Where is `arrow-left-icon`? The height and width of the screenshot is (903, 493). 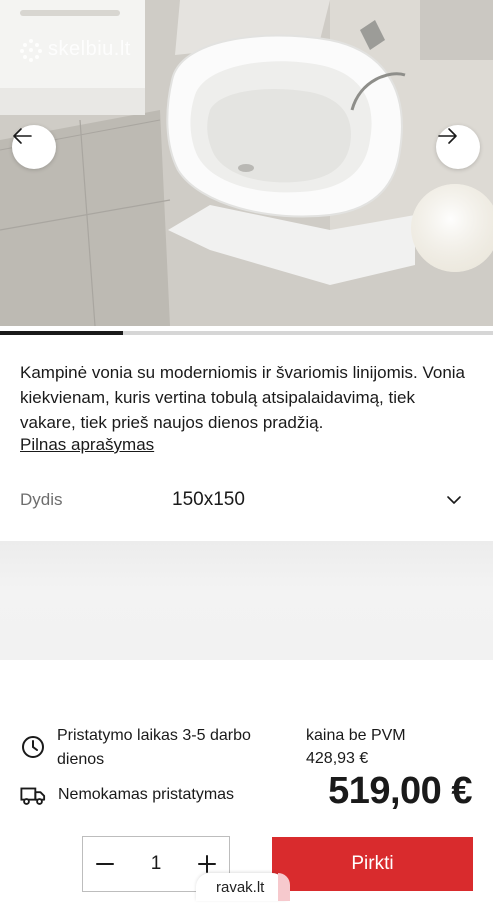
arrow-left-icon is located at coordinates (22, 136).